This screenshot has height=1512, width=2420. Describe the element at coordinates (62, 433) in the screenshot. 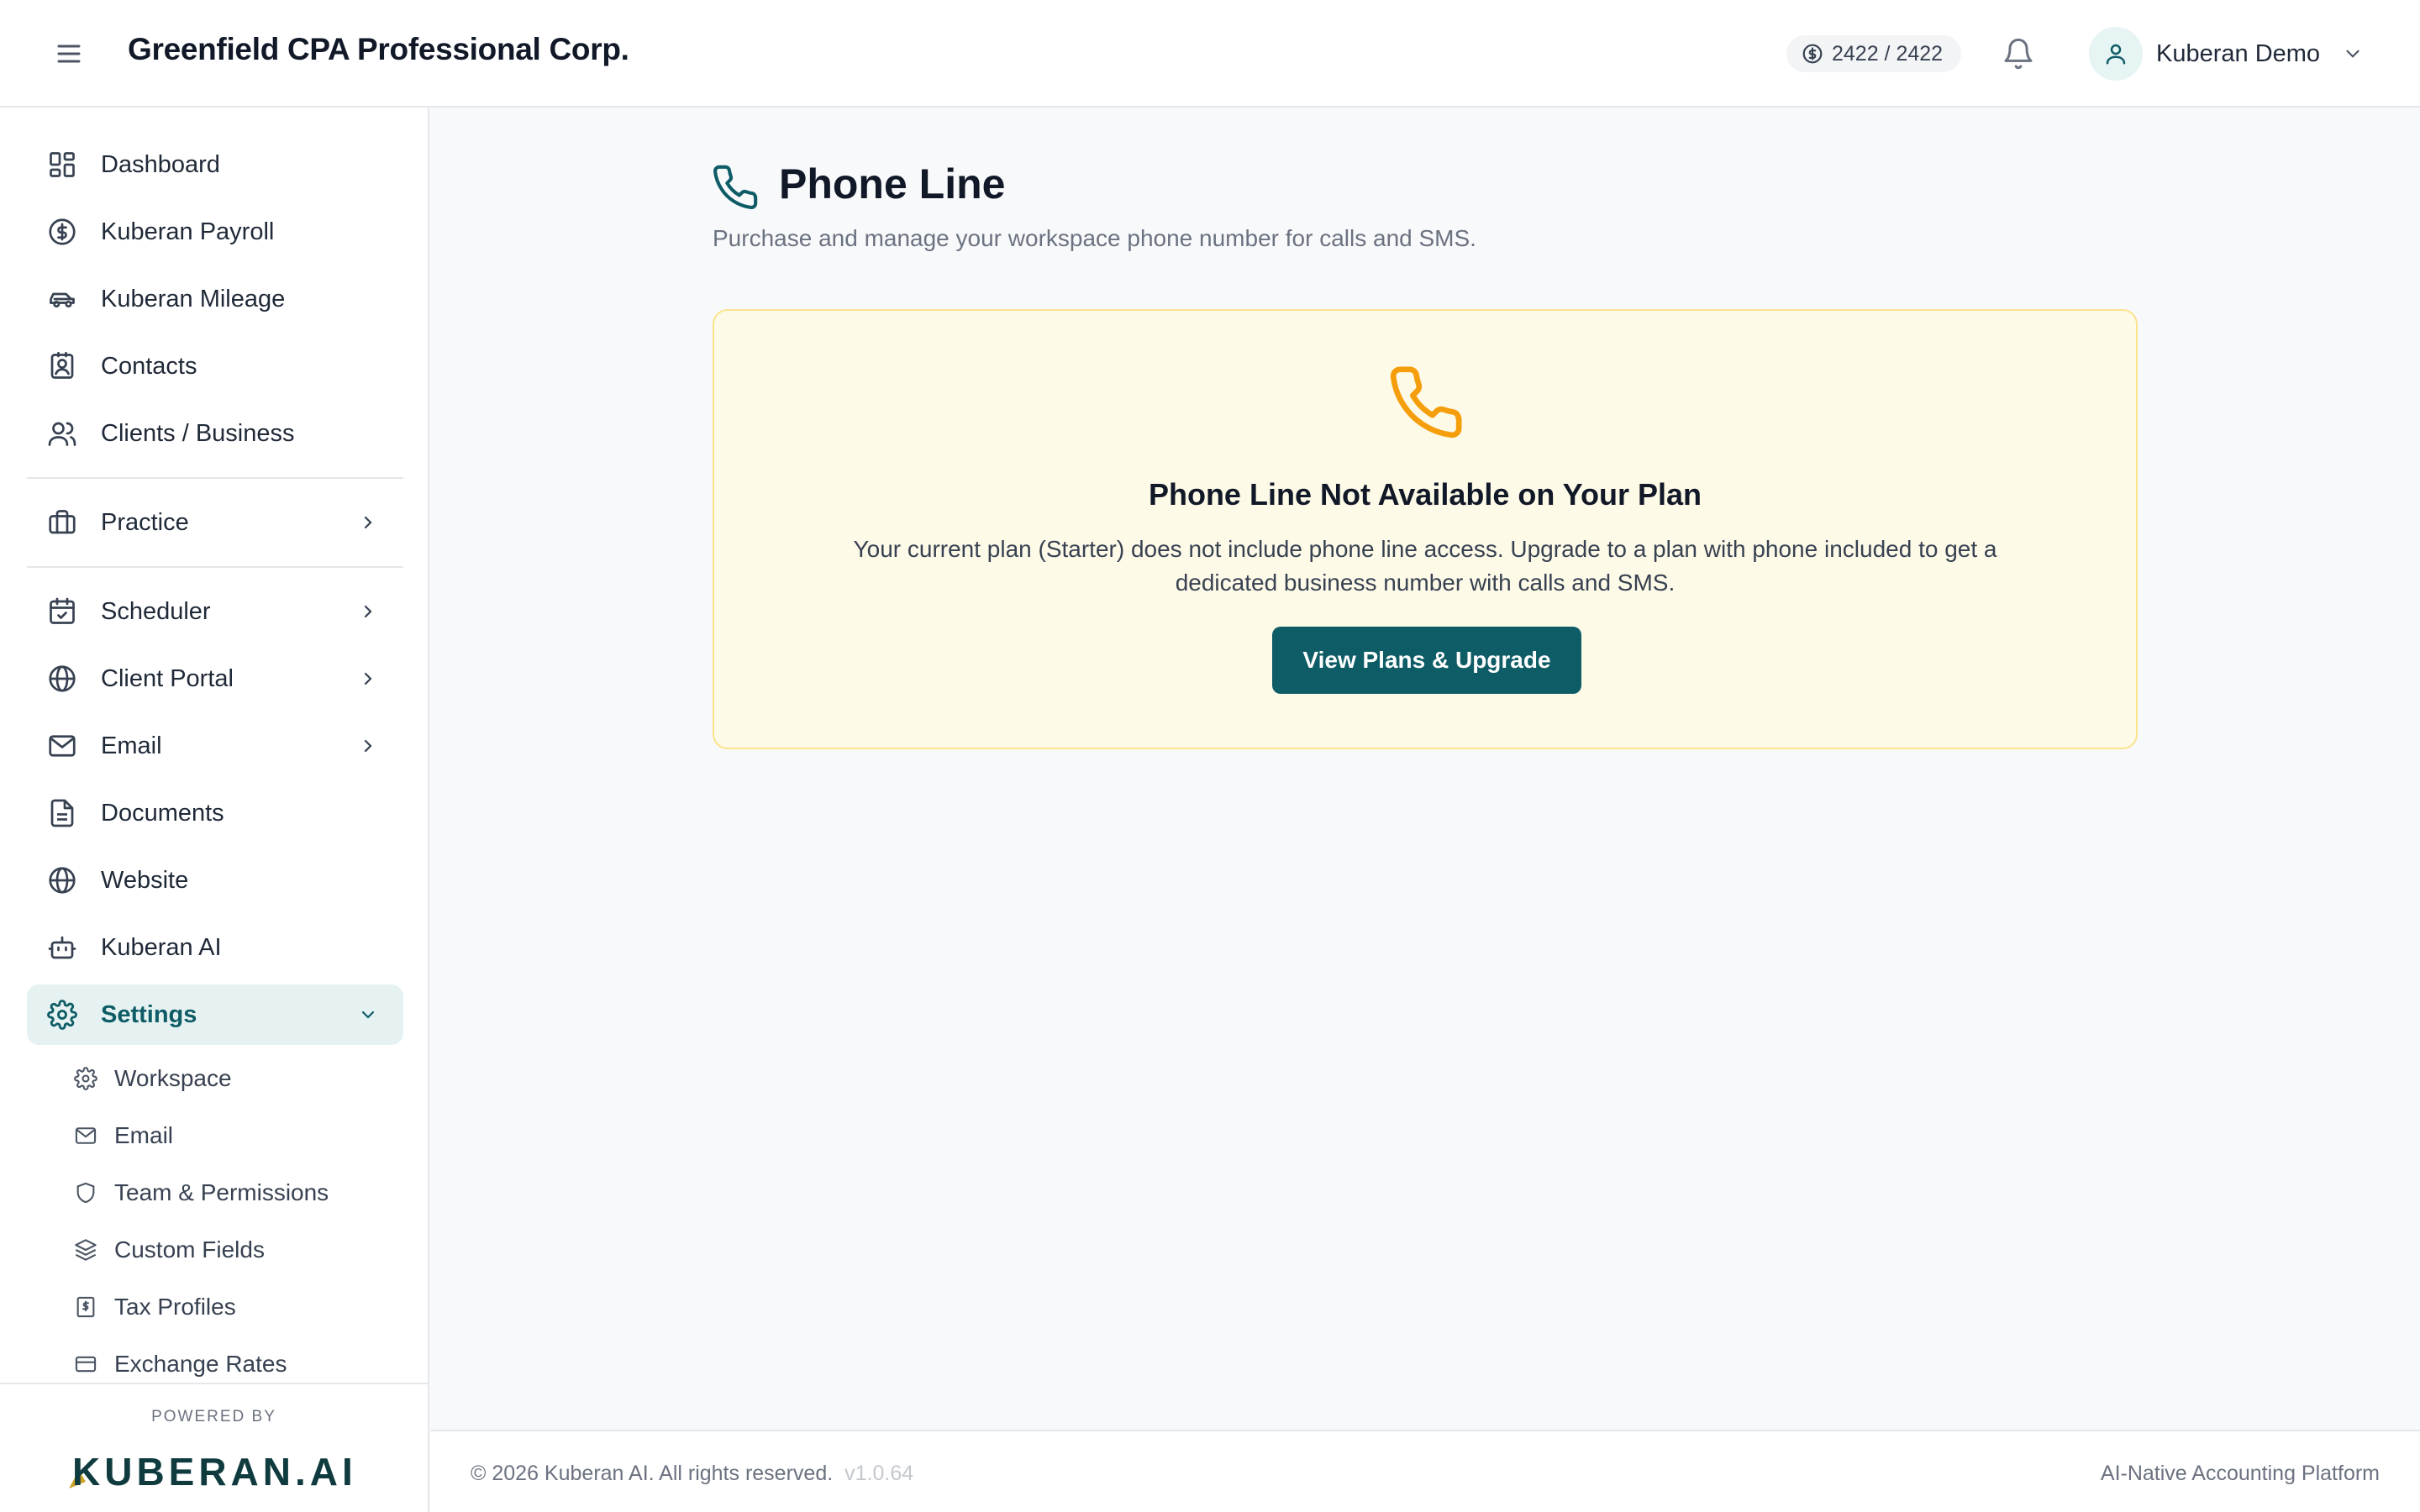

I see `users-icon` at that location.